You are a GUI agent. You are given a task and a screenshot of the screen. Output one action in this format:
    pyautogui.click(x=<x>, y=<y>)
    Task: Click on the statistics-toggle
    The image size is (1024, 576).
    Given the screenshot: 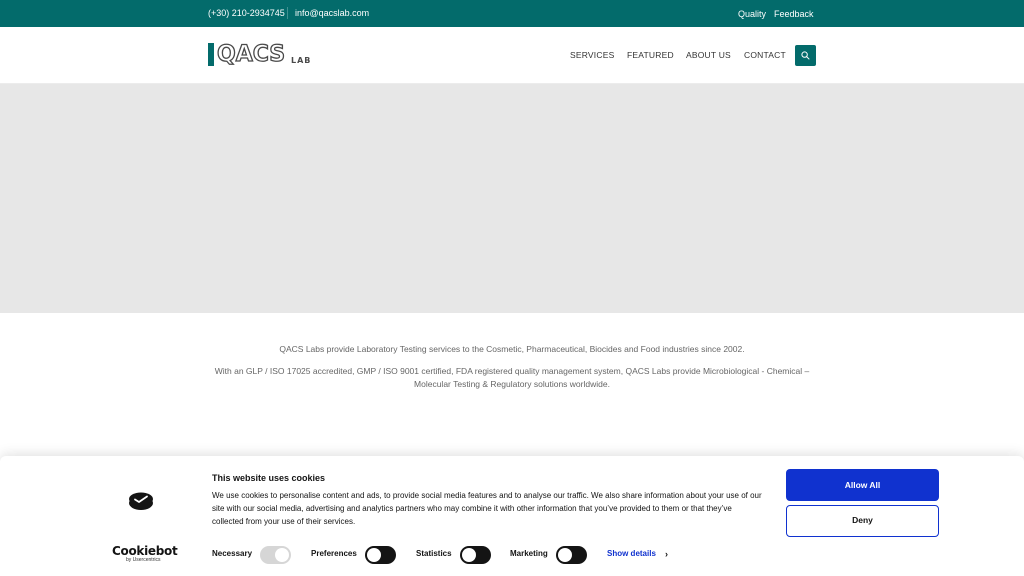 What is the action you would take?
    pyautogui.click(x=475, y=555)
    